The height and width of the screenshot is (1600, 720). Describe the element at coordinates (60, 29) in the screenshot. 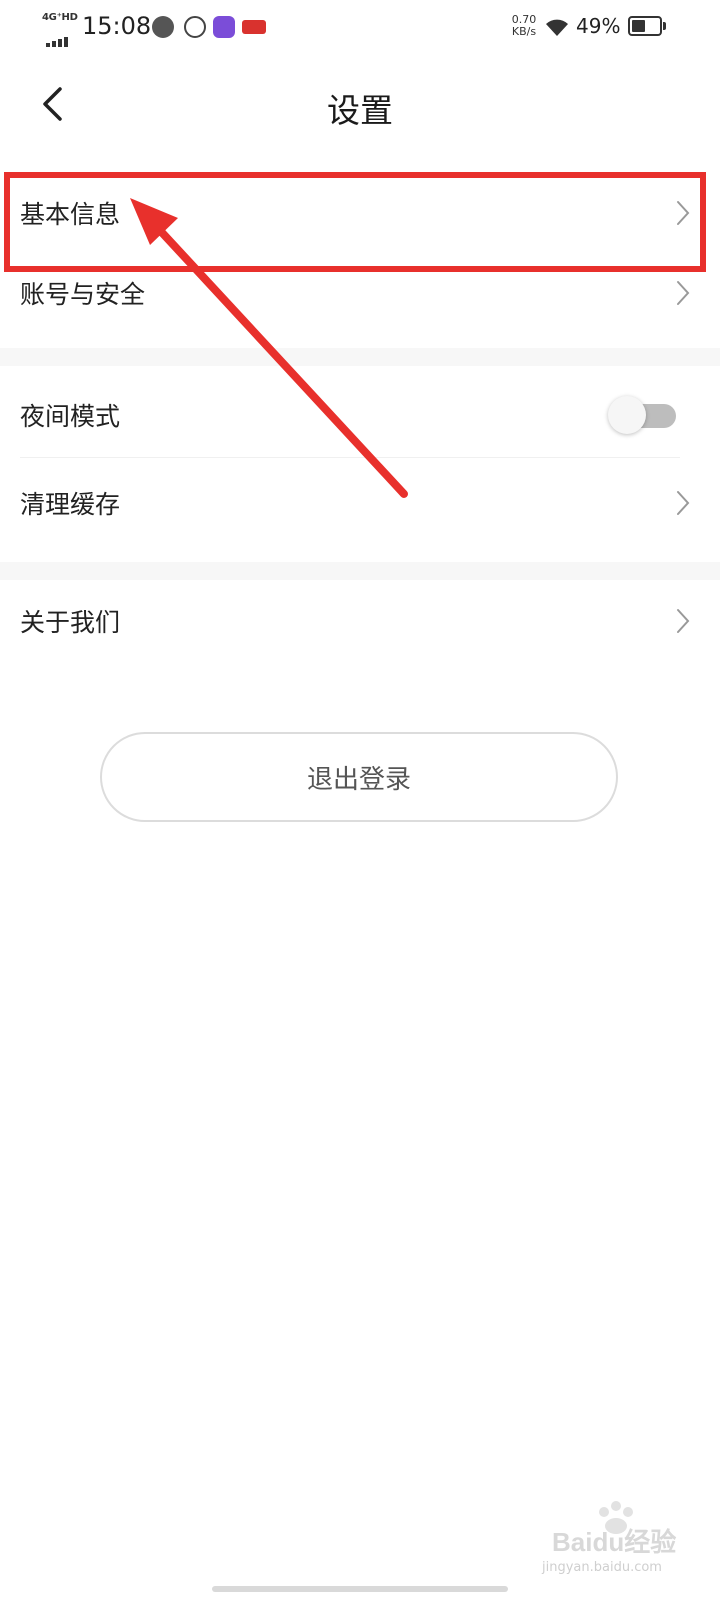

I see `cellular-signal-icon: 4G⁺HD` at that location.